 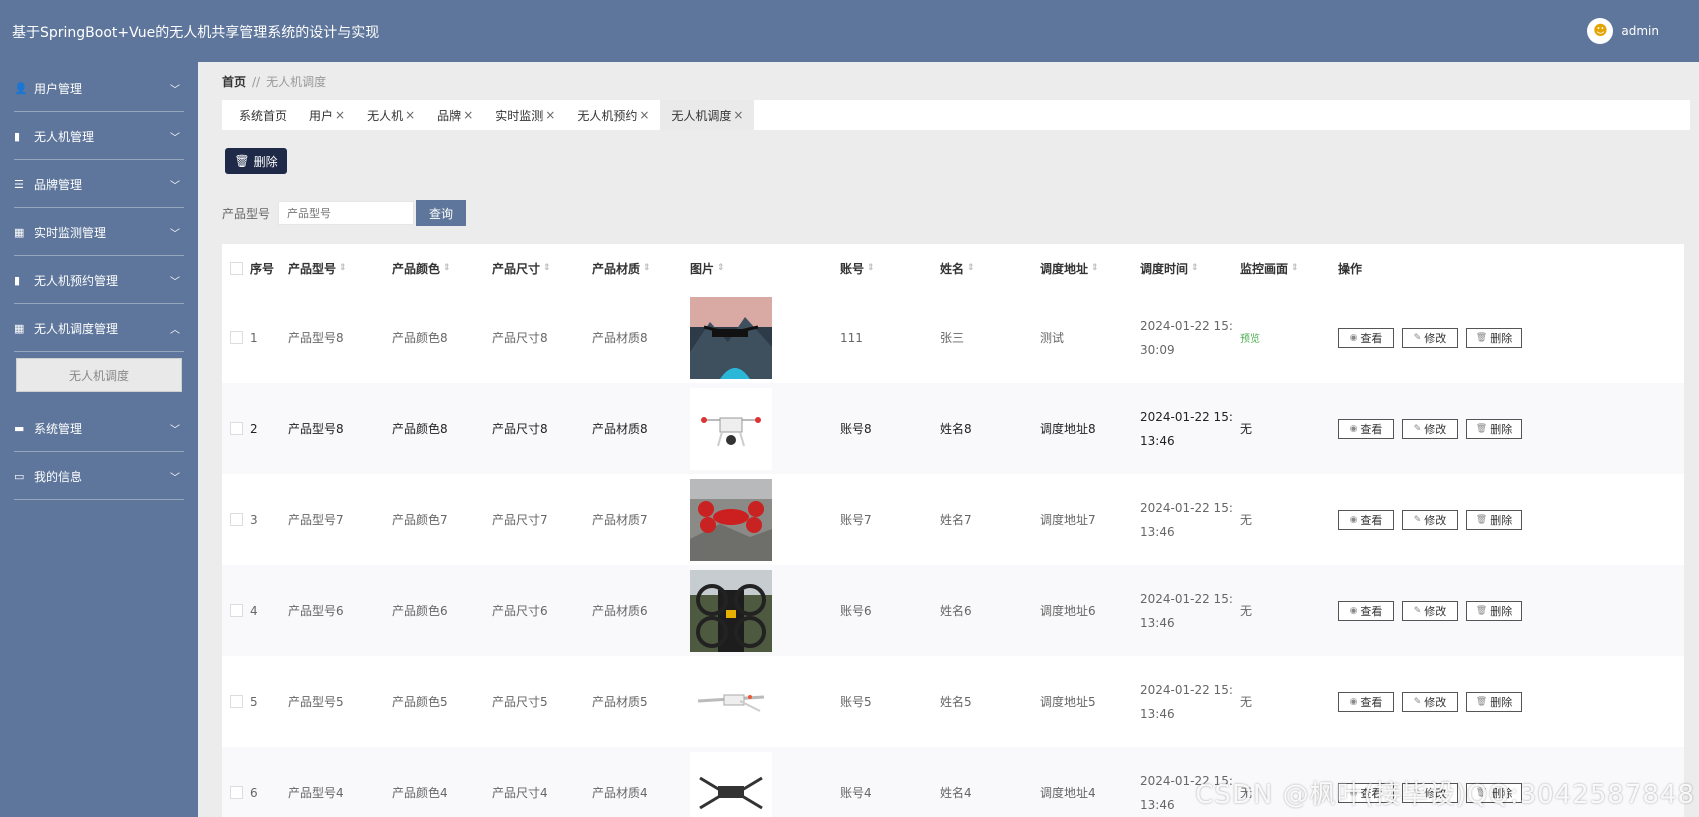 What do you see at coordinates (262, 268) in the screenshot?
I see `column-header: 序号` at bounding box center [262, 268].